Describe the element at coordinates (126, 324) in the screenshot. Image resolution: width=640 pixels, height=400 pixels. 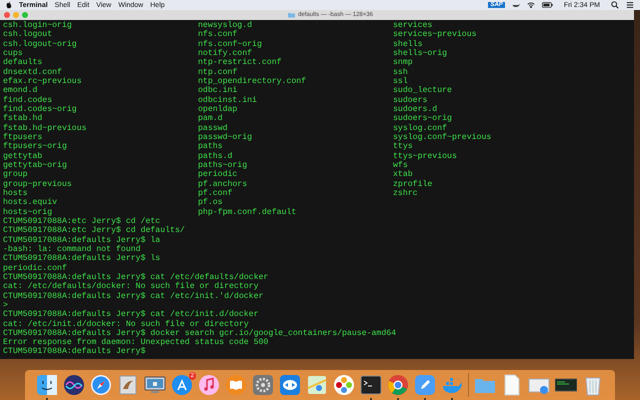
I see `terminal-line: cat: /etc/init.d/docker: No such file or directory` at that location.